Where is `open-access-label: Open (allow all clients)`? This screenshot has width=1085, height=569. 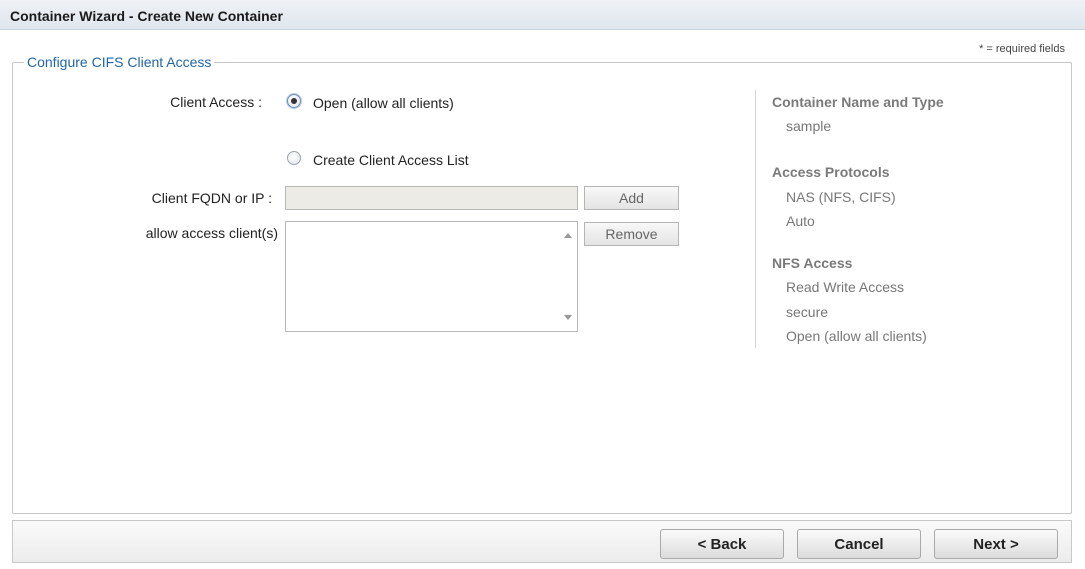 open-access-label: Open (allow all clients) is located at coordinates (383, 103).